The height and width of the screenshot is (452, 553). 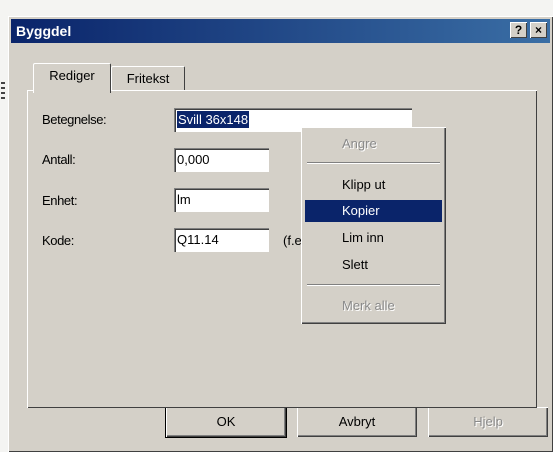 I want to click on background-dots, so click(x=3, y=92).